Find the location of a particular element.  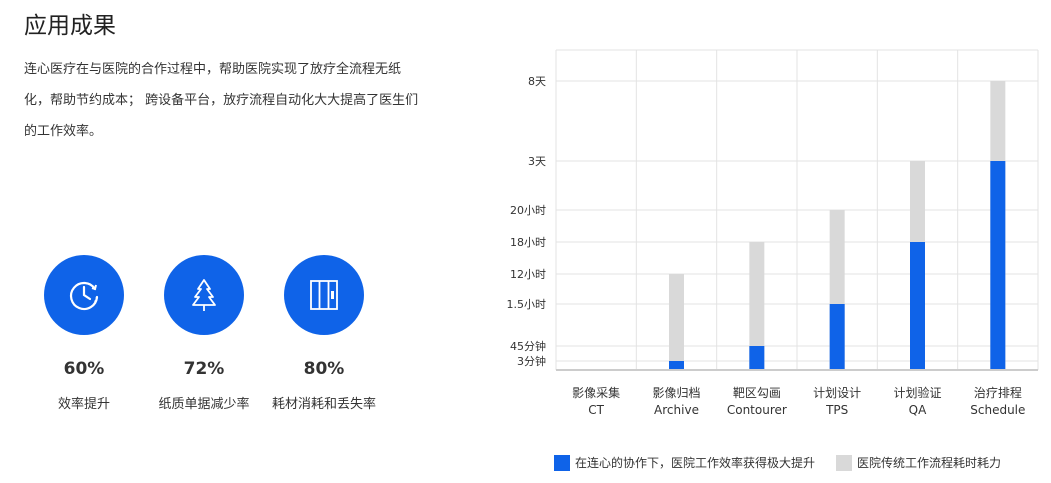

legend-label: 在连心的协作下，医院工作效率获得极大提升 is located at coordinates (695, 463).